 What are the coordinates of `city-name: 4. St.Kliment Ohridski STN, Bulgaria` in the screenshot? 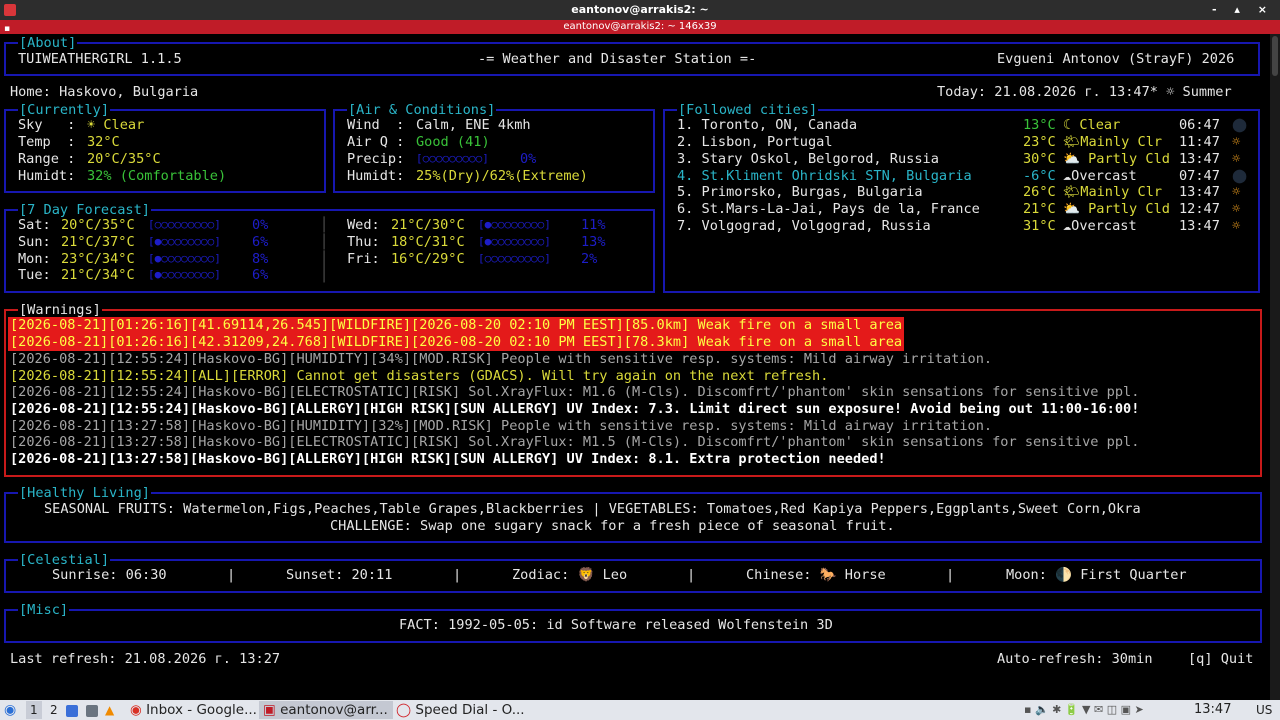 It's located at (824, 176).